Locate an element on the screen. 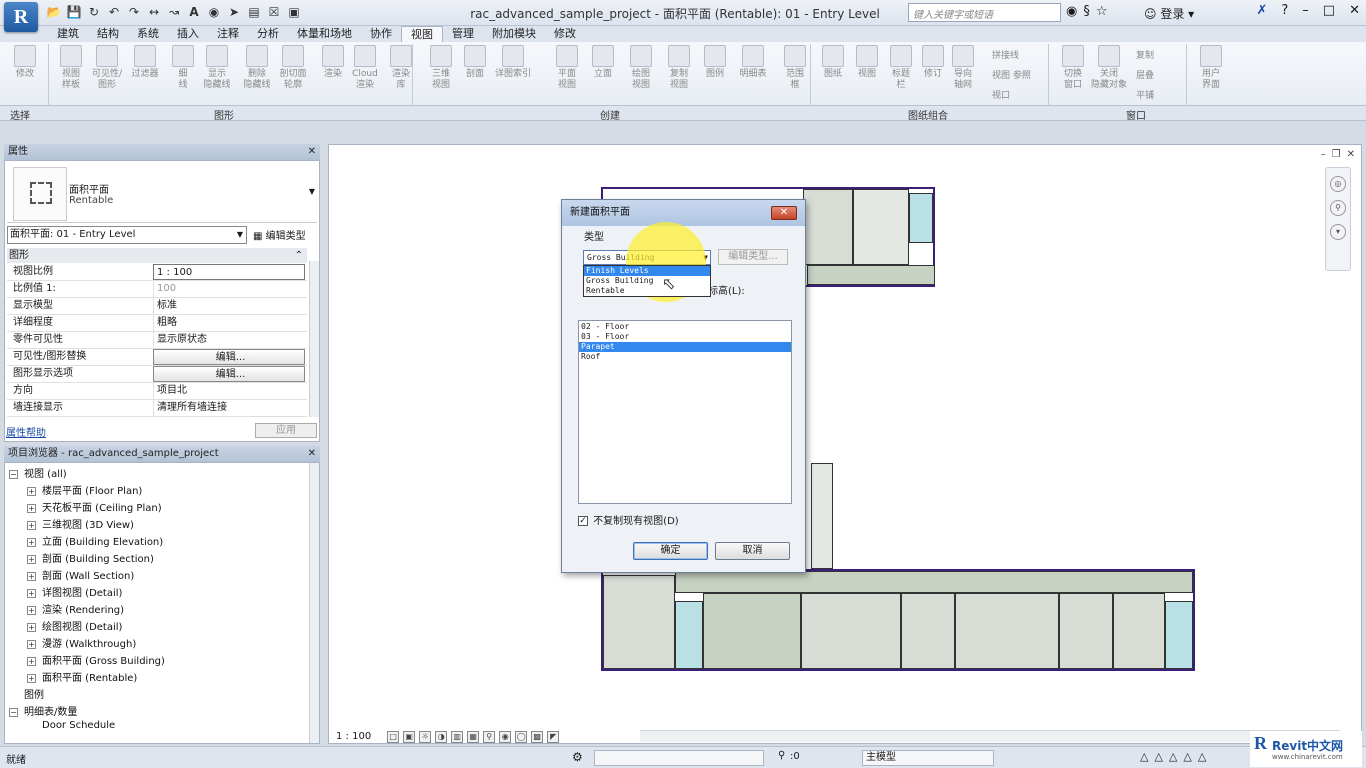  browser-tree-item: + 楼层平面 (Floor Plan) is located at coordinates (84, 489).